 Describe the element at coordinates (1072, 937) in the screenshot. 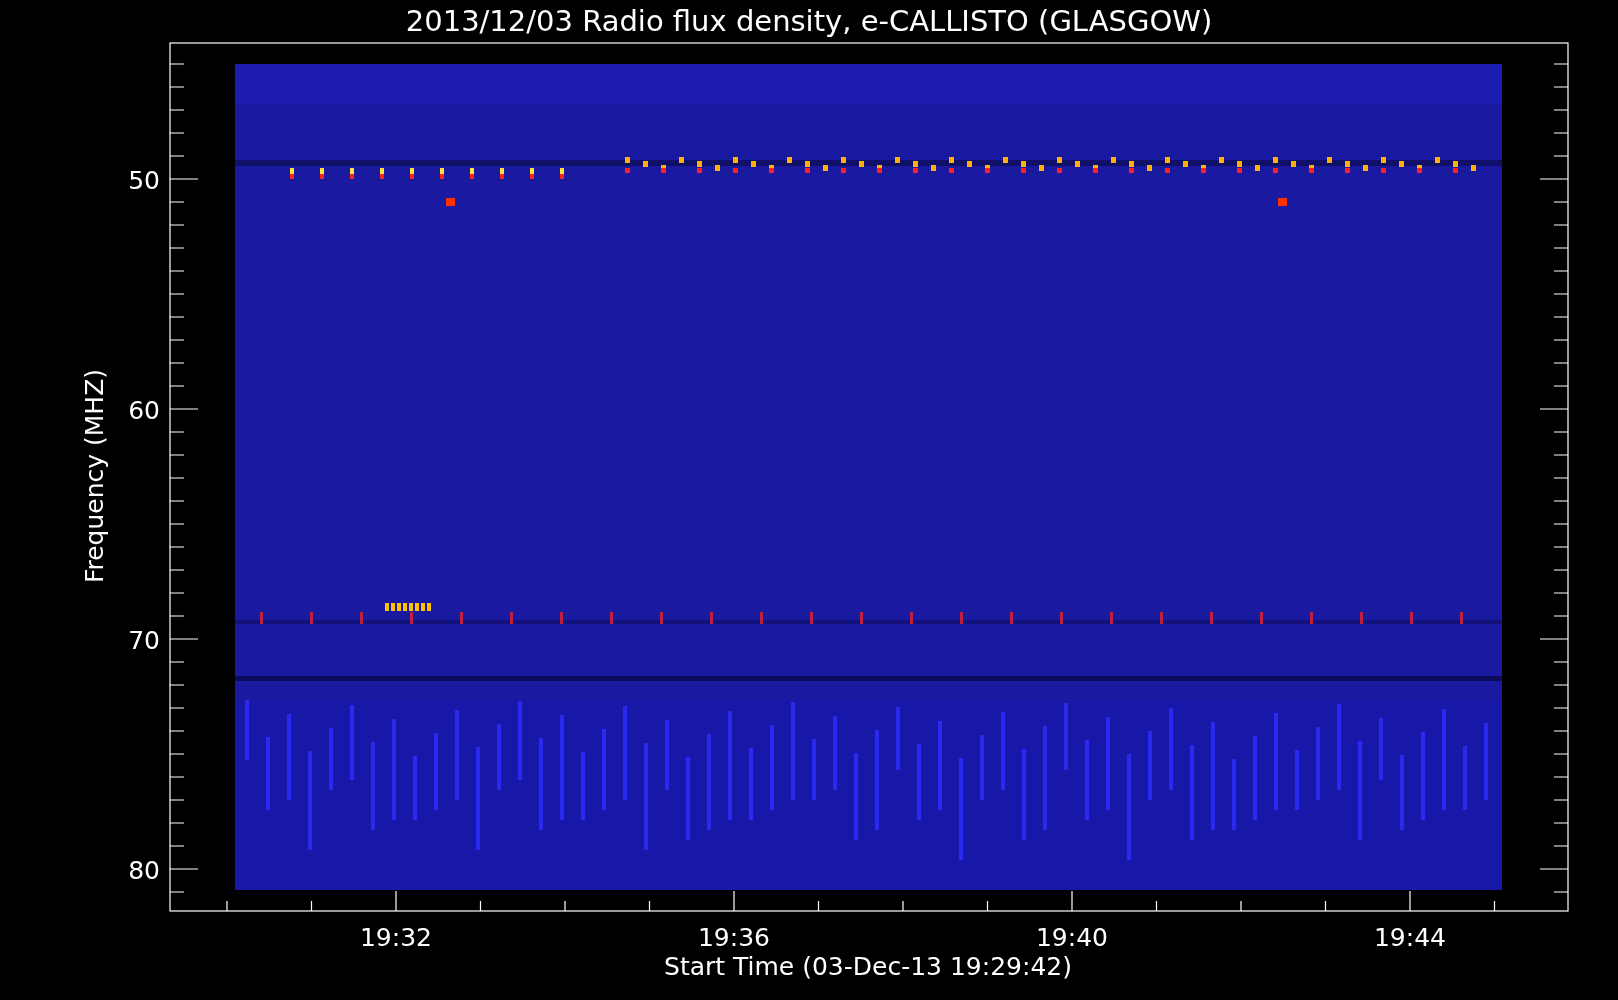

I see `axis-tick-label: 19:40` at that location.